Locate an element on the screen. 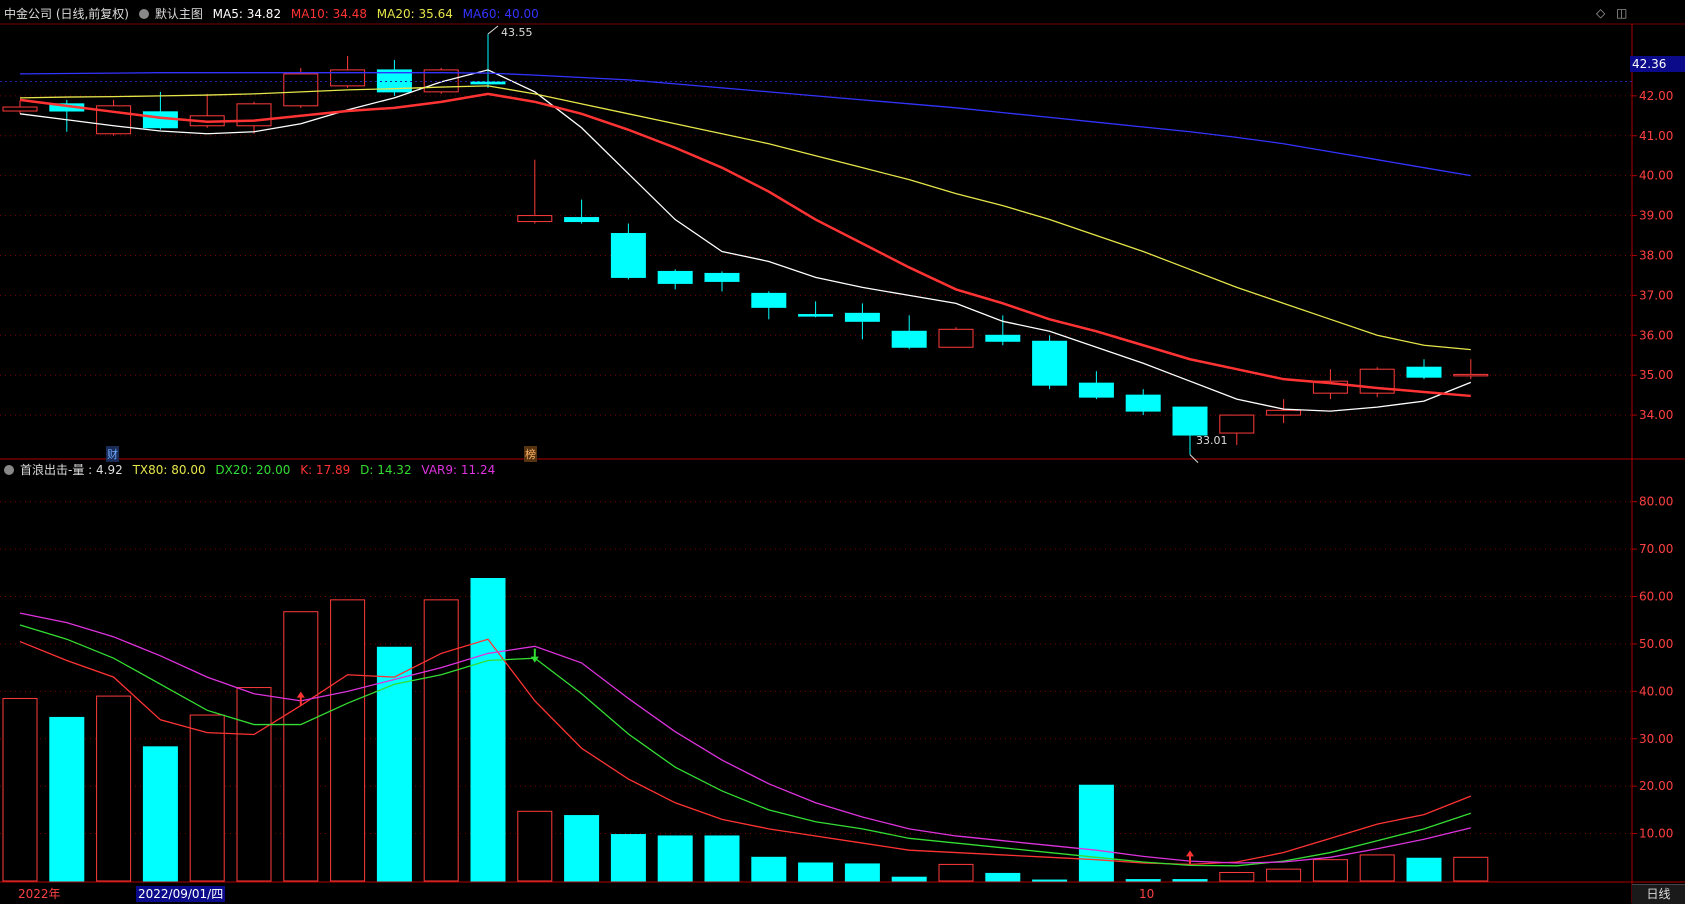 This screenshot has width=1685, height=904. main-tick-label: 38.00 is located at coordinates (1656, 255).